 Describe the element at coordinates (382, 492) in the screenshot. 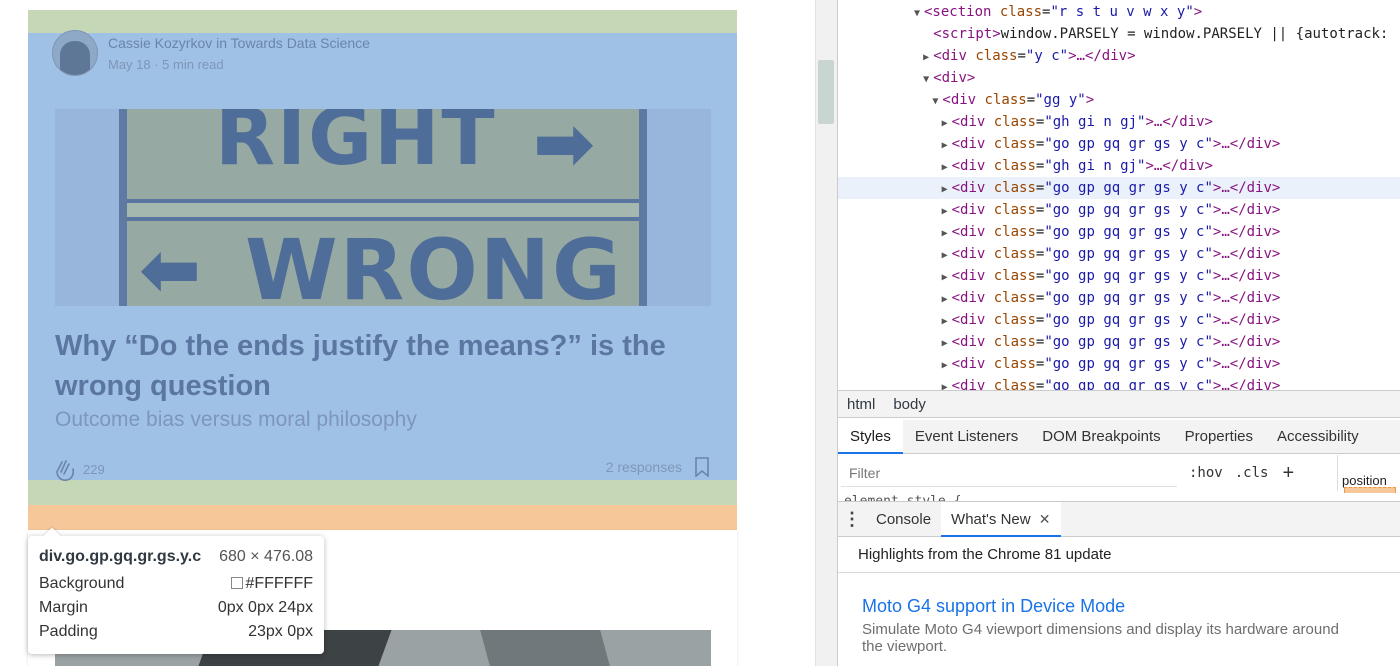

I see `padding-highlight-bottom` at that location.